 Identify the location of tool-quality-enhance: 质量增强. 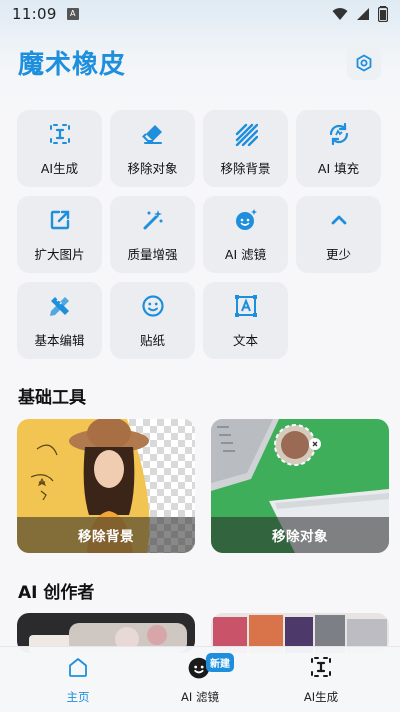
(152, 234).